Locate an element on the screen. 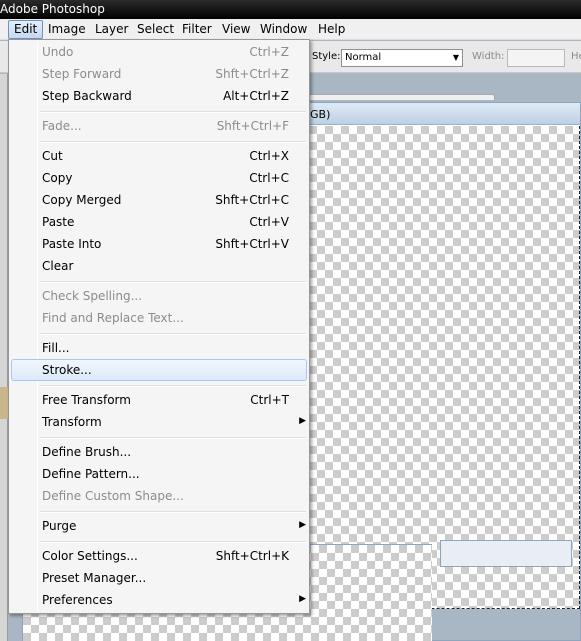  toolbox-color-swatch is located at coordinates (4, 403).